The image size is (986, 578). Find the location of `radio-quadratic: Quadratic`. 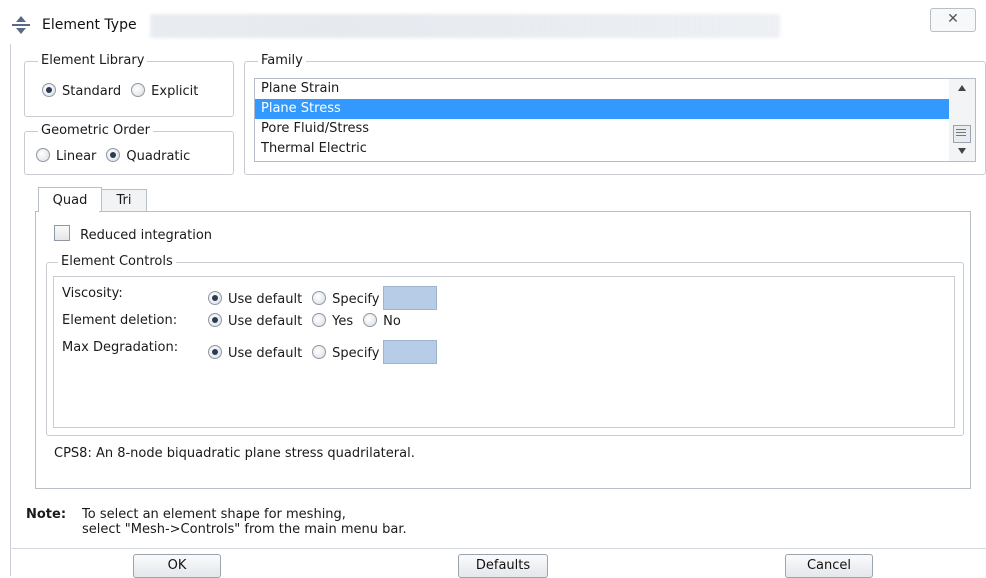

radio-quadratic: Quadratic is located at coordinates (153, 156).